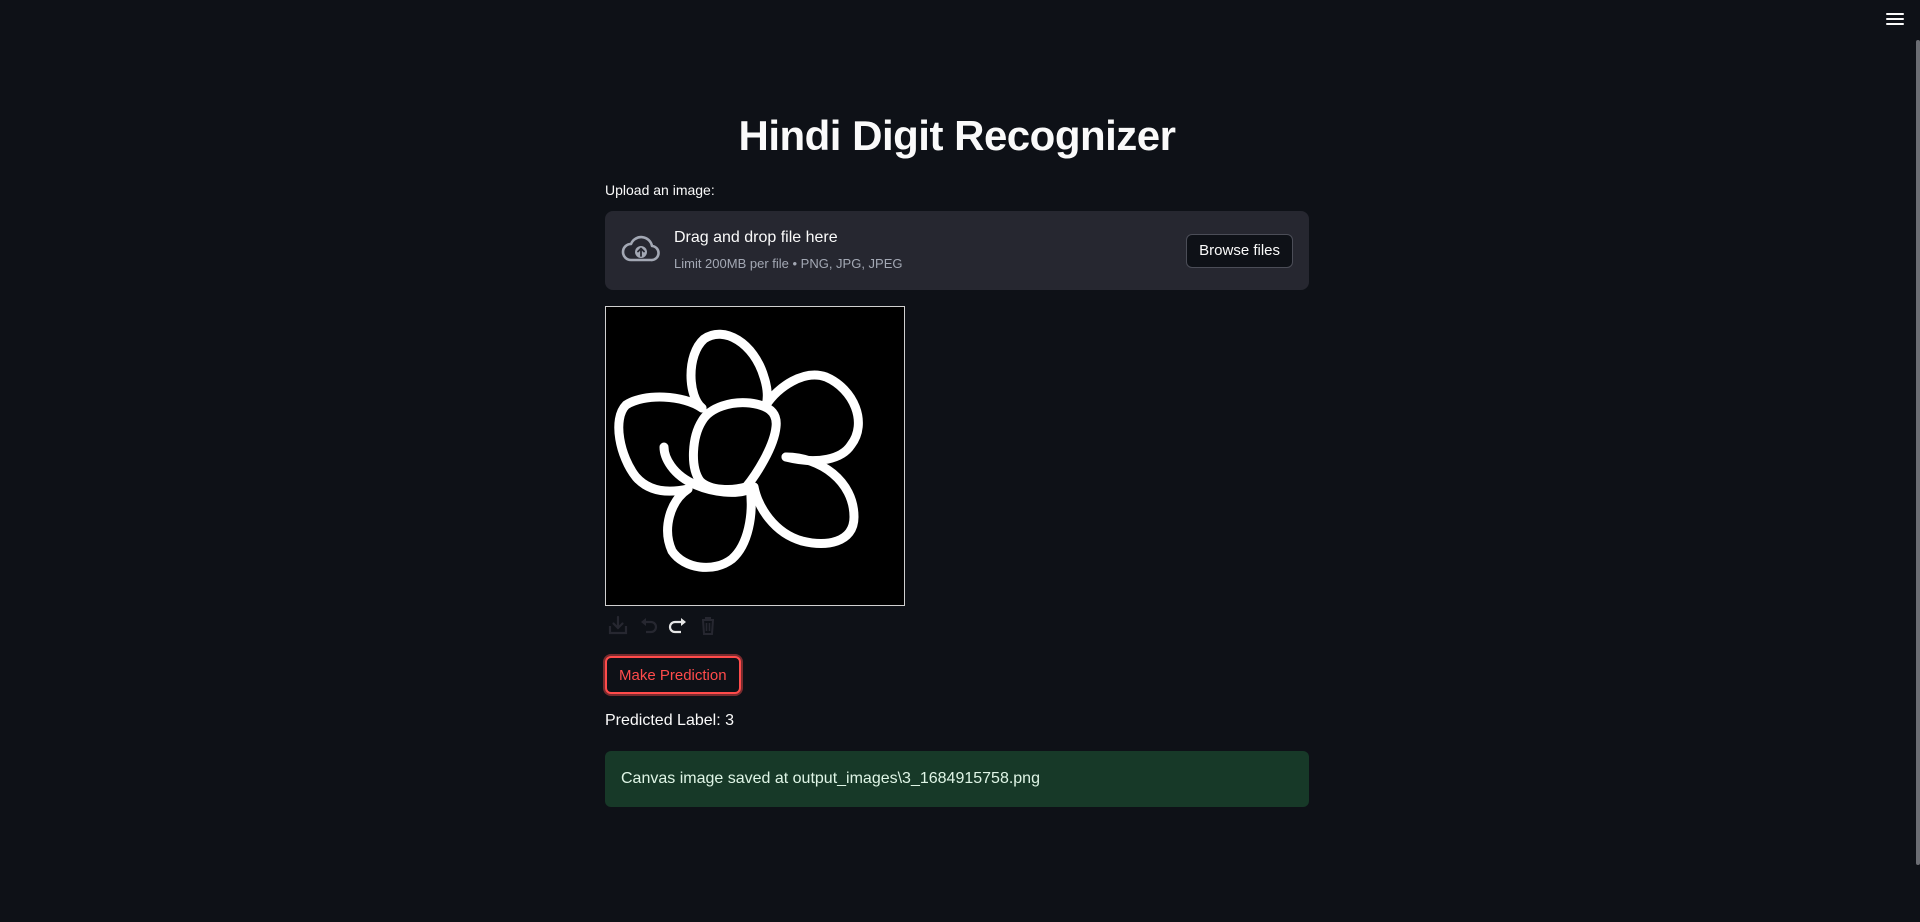 This screenshot has height=922, width=1920. Describe the element at coordinates (673, 675) in the screenshot. I see `make-prediction-button: Make Prediction` at that location.